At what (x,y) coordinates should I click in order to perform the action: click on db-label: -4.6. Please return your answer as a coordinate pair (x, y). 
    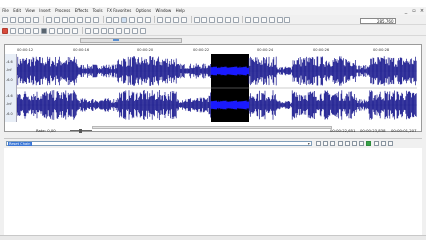
    Looking at the image, I should click on (9, 96).